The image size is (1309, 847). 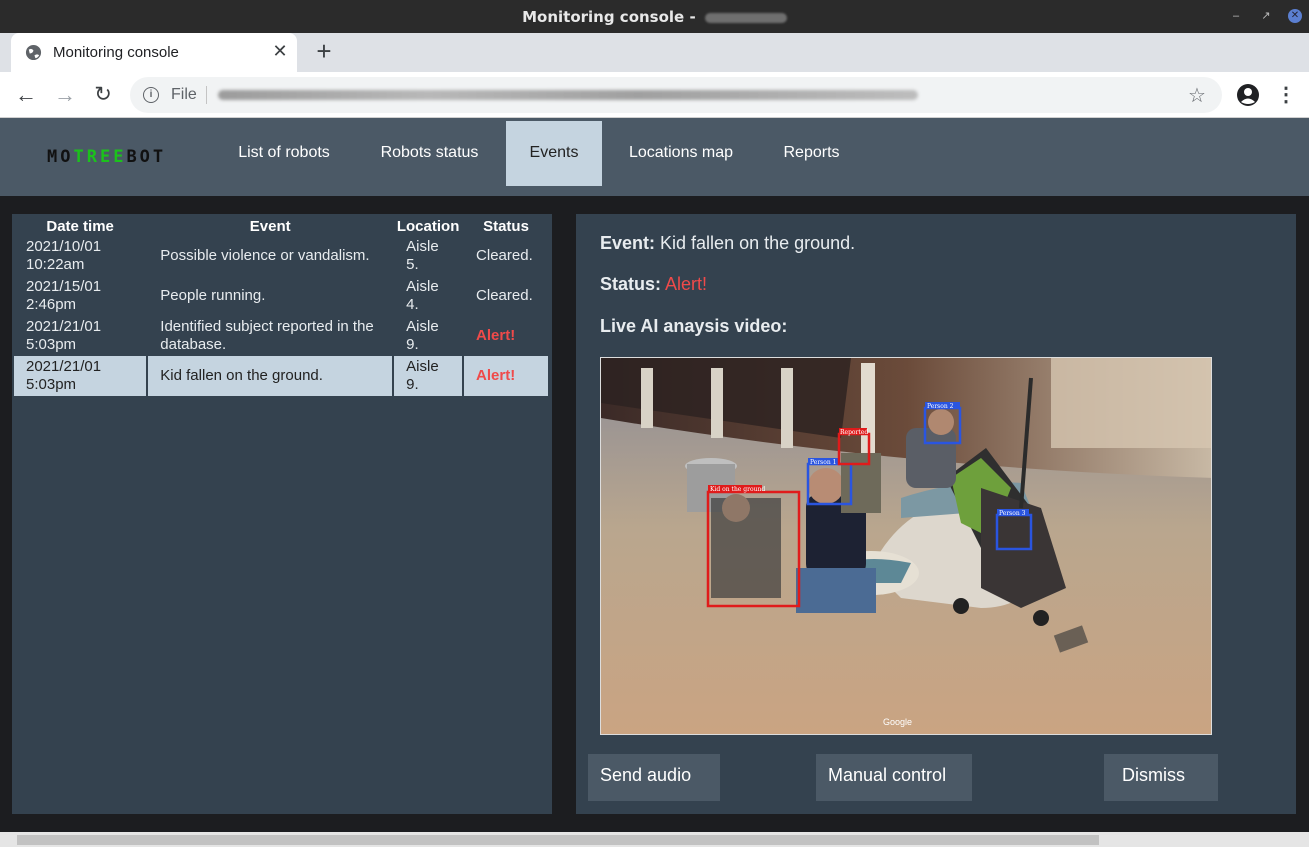 What do you see at coordinates (681, 153) in the screenshot?
I see `nav-locations-map: Locations map` at bounding box center [681, 153].